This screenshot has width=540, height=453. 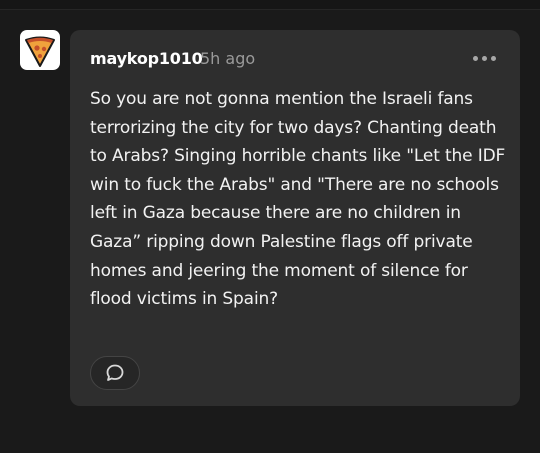 What do you see at coordinates (270, 5) in the screenshot?
I see `top-divider` at bounding box center [270, 5].